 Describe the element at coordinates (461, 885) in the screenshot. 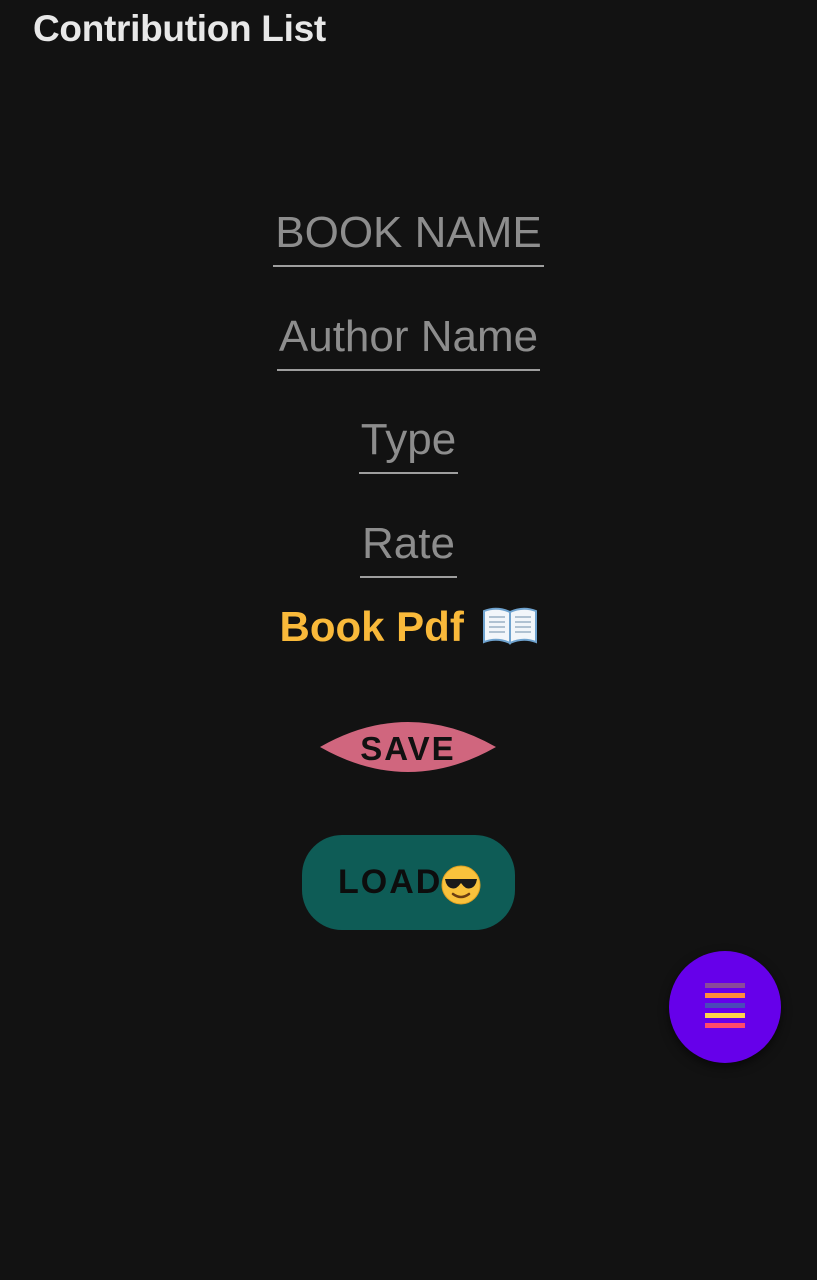

I see `sunglasses-face-icon` at that location.